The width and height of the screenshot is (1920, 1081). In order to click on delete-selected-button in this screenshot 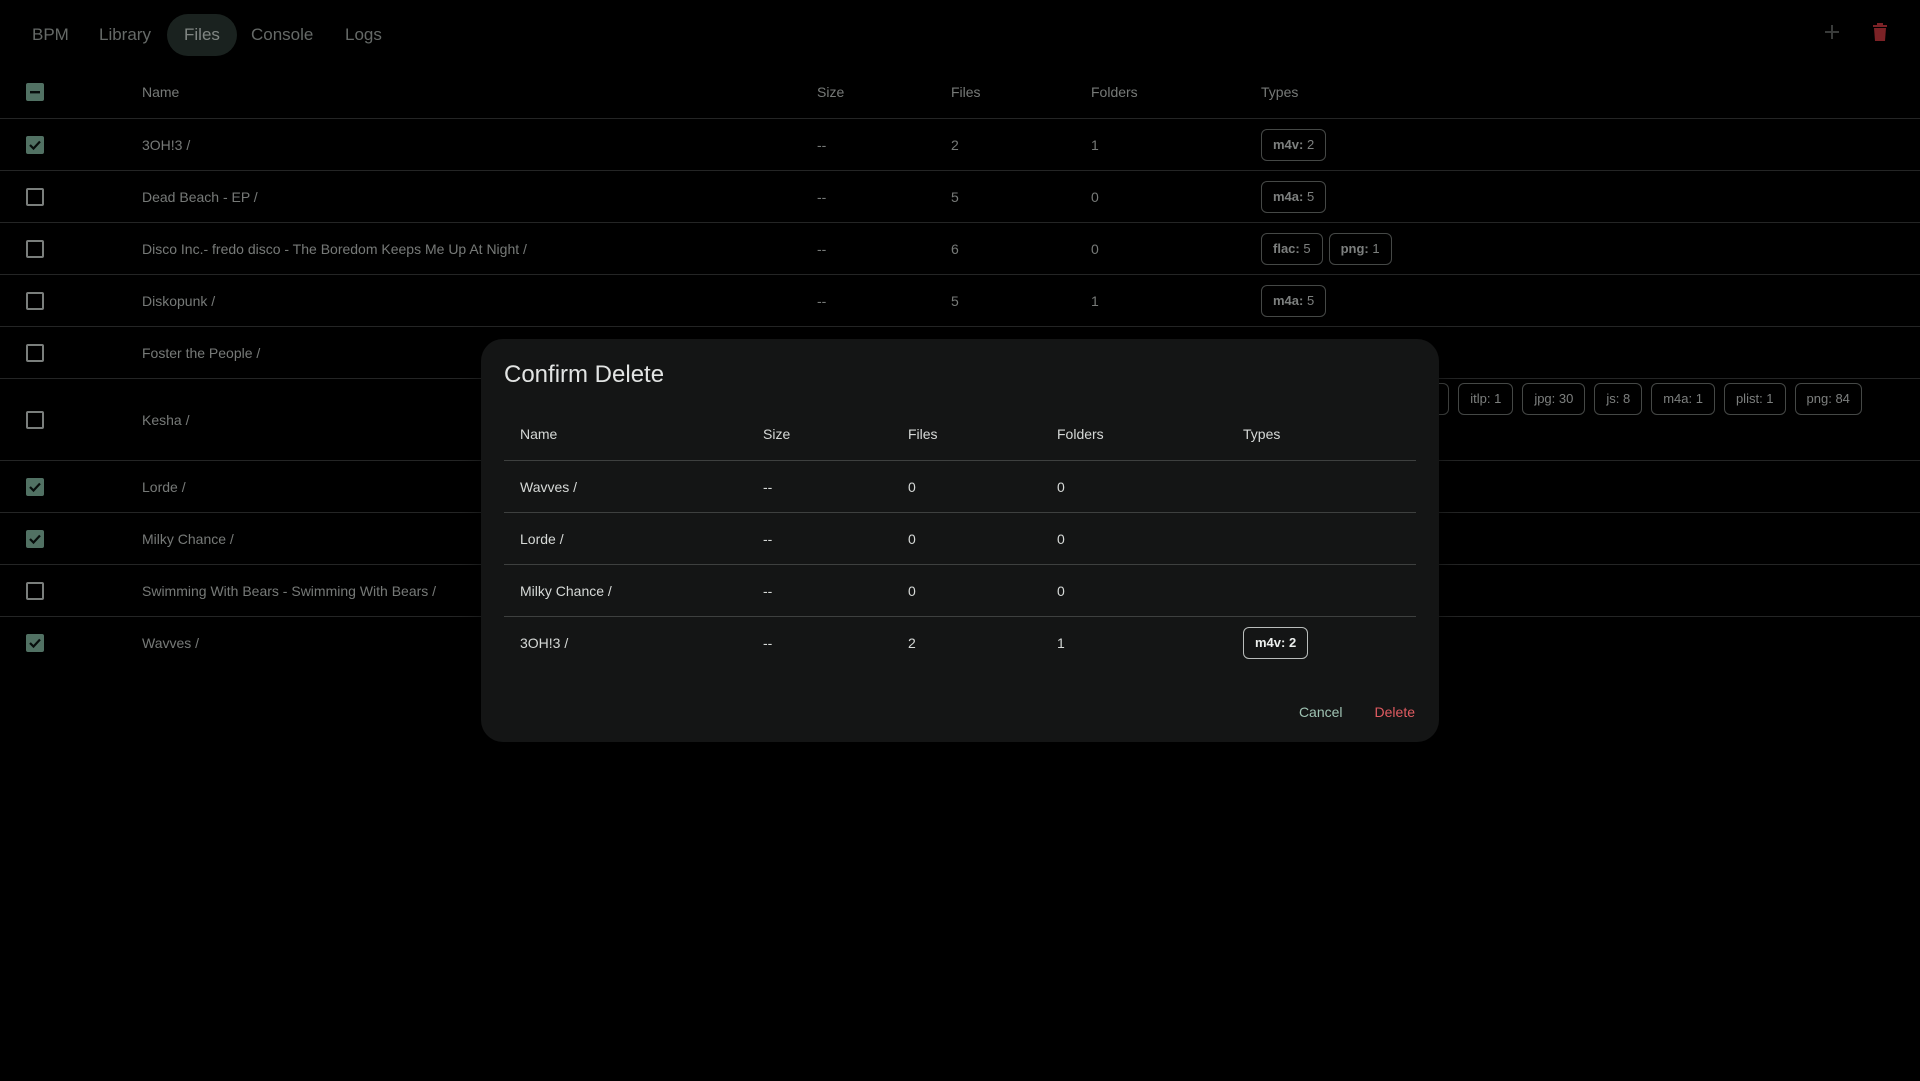, I will do `click(1880, 32)`.